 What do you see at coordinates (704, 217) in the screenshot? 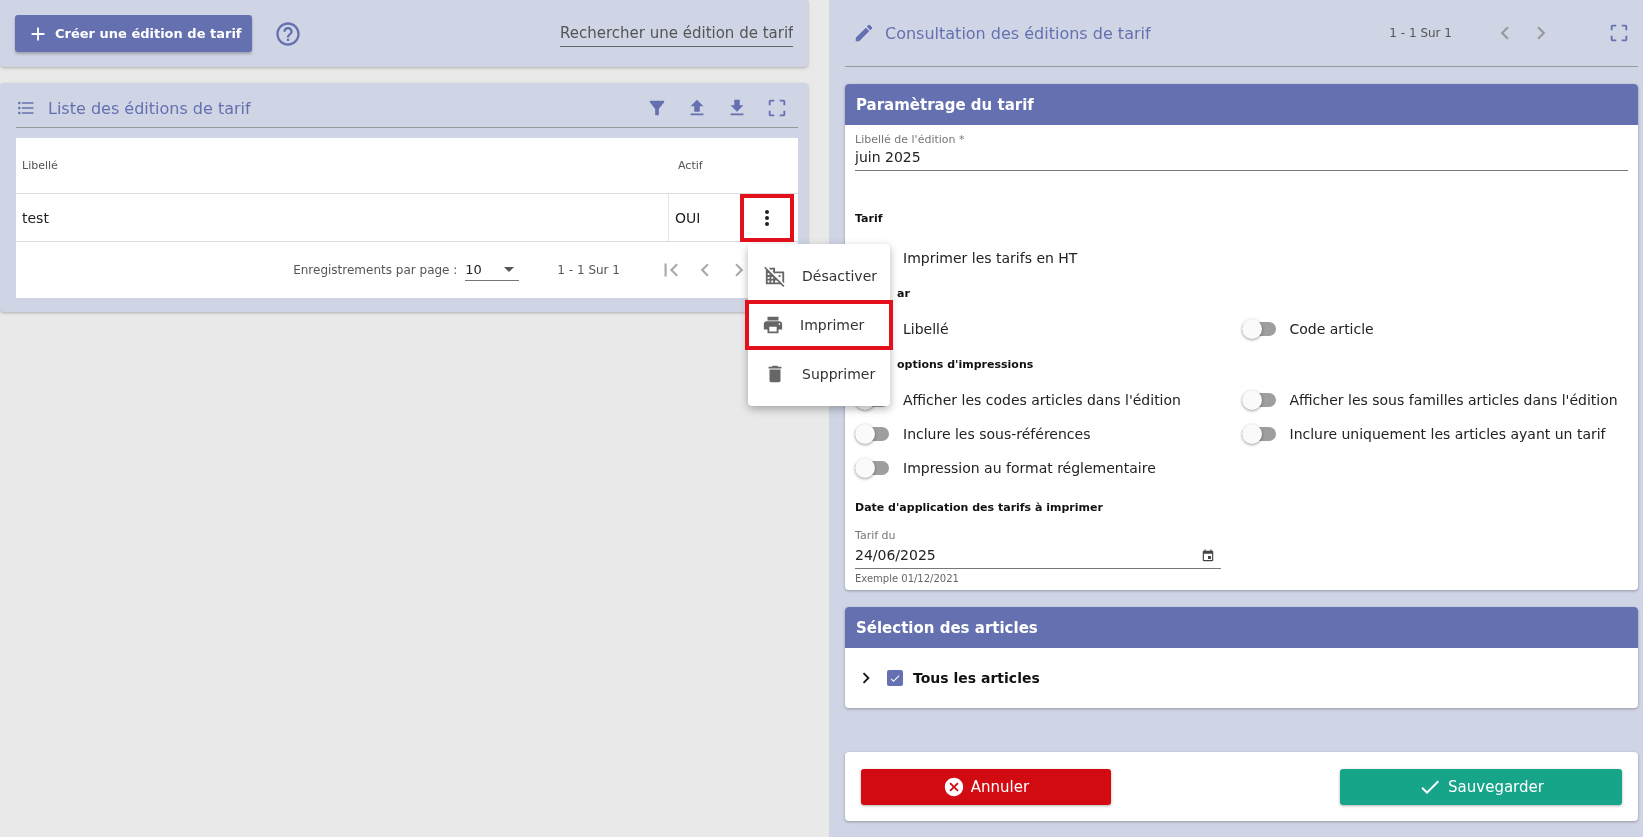
I see `table-cell: OUI` at bounding box center [704, 217].